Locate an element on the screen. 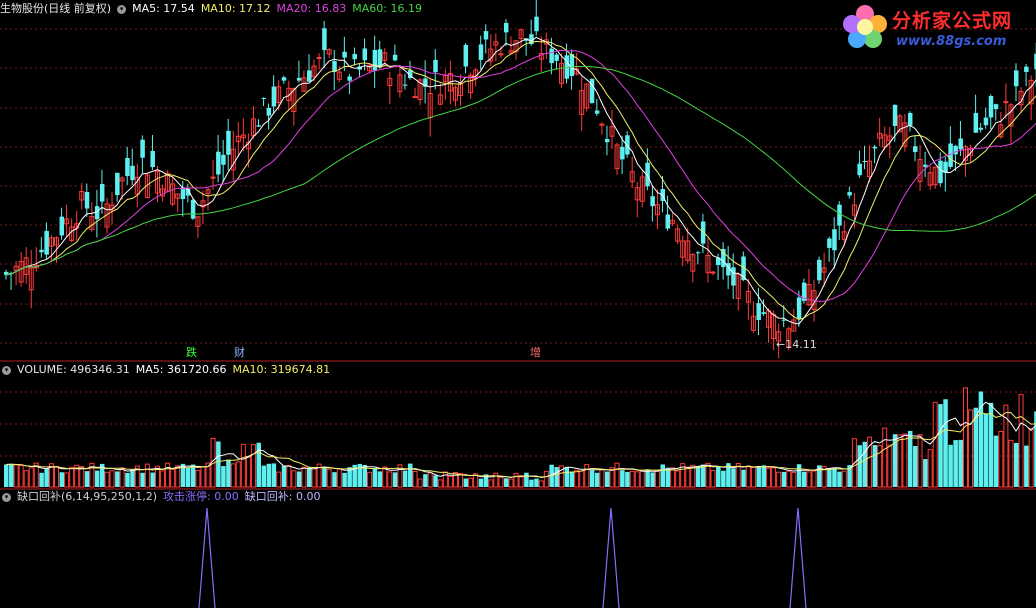  ma20-label: MA20: 16.83 is located at coordinates (311, 8).